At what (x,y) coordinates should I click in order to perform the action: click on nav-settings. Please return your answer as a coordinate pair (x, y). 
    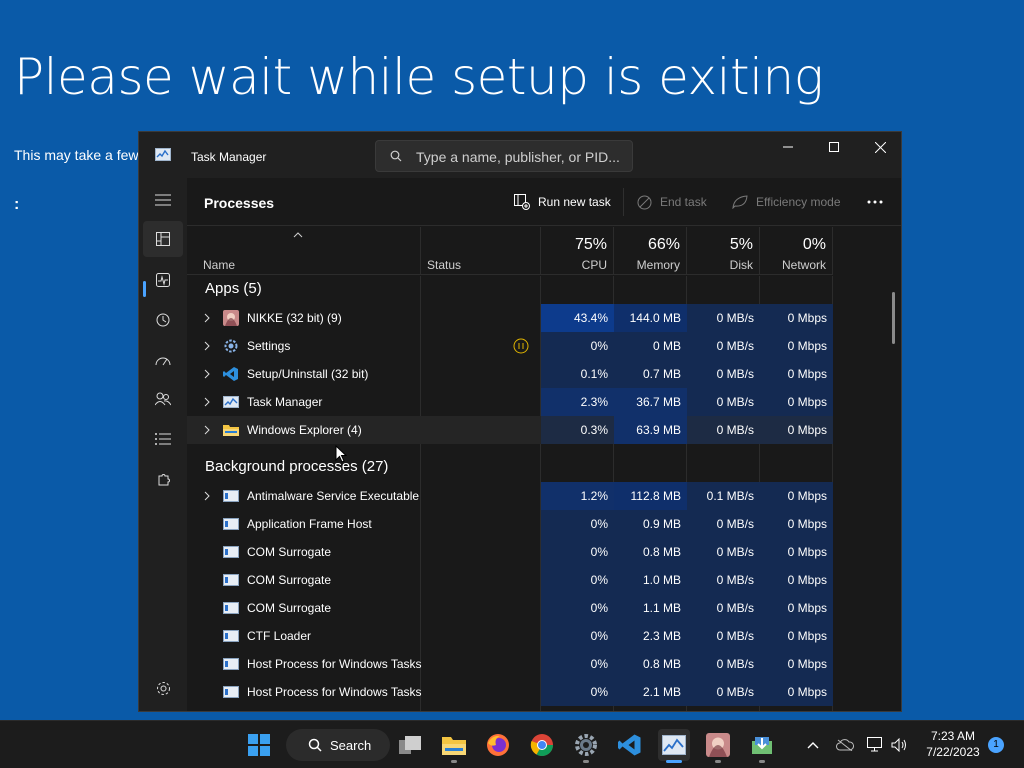
    Looking at the image, I should click on (163, 688).